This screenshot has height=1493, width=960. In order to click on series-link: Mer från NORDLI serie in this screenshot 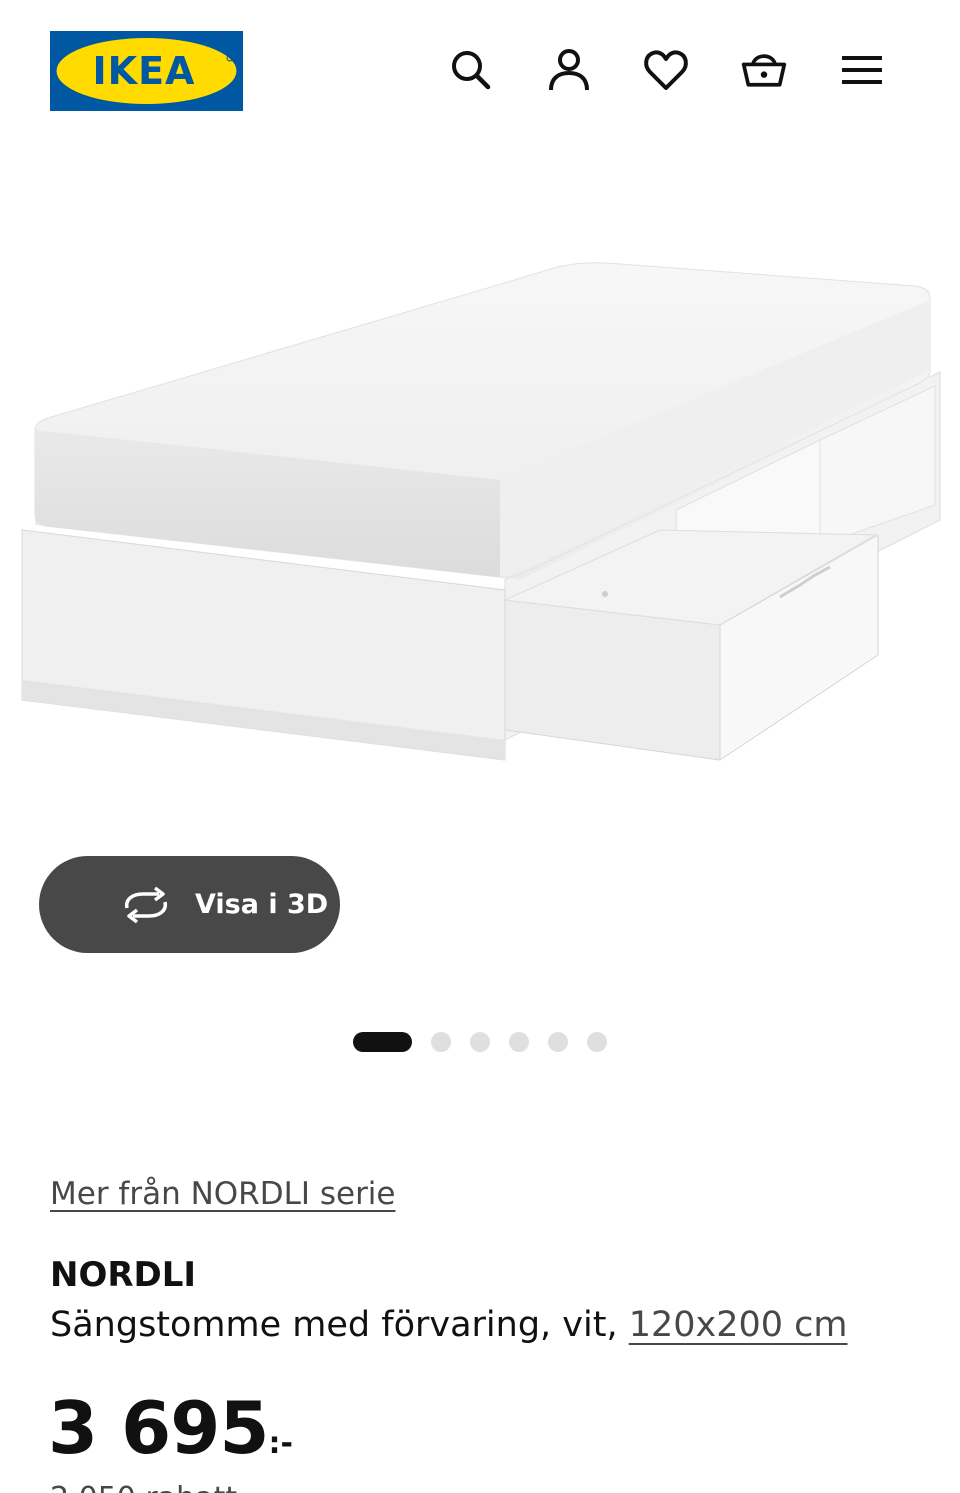, I will do `click(223, 1194)`.